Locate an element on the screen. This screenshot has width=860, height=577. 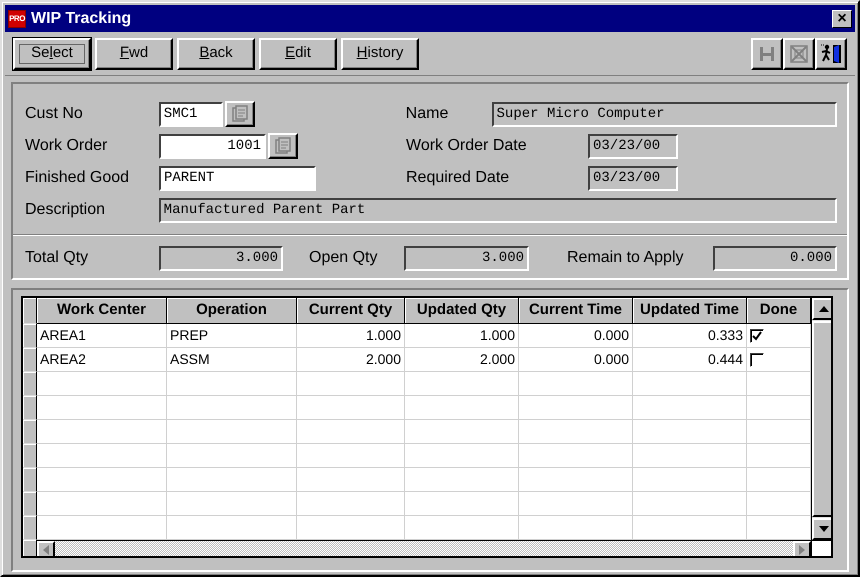
column-header: Current Qty is located at coordinates (351, 311).